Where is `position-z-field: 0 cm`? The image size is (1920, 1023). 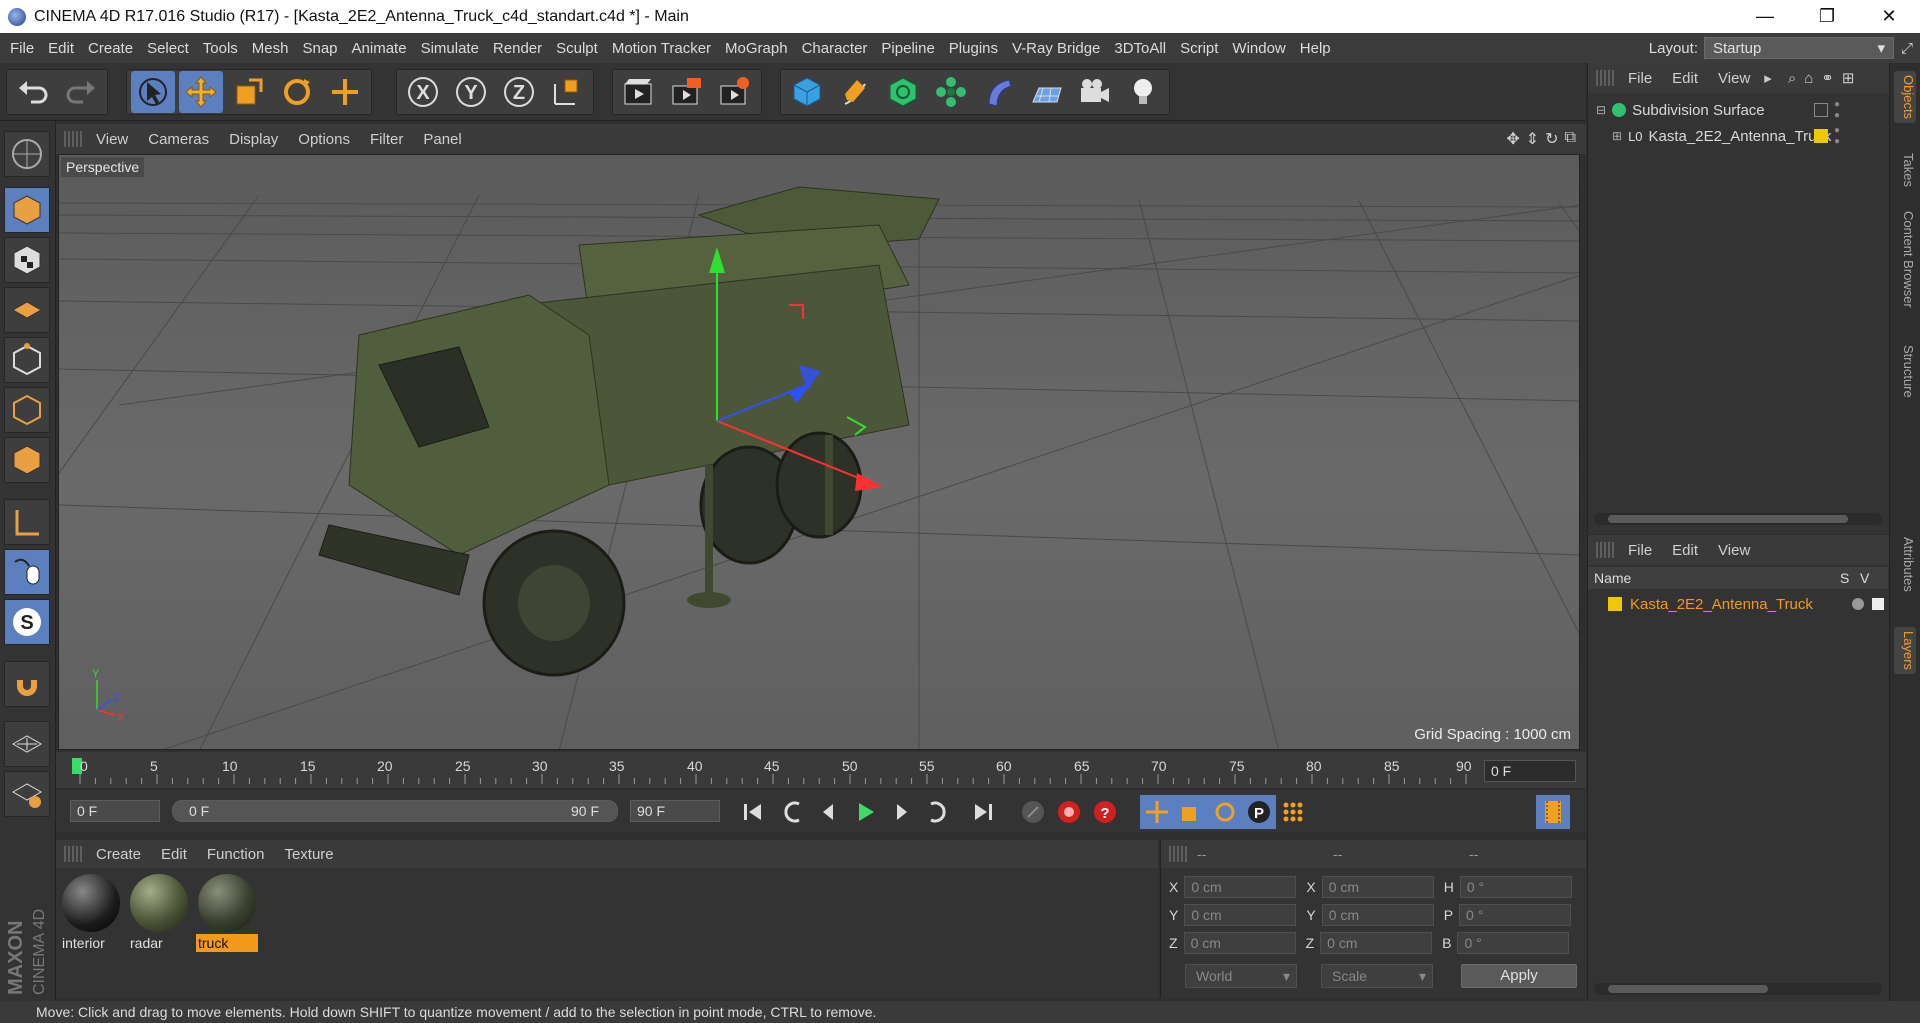 position-z-field: 0 cm is located at coordinates (1239, 943).